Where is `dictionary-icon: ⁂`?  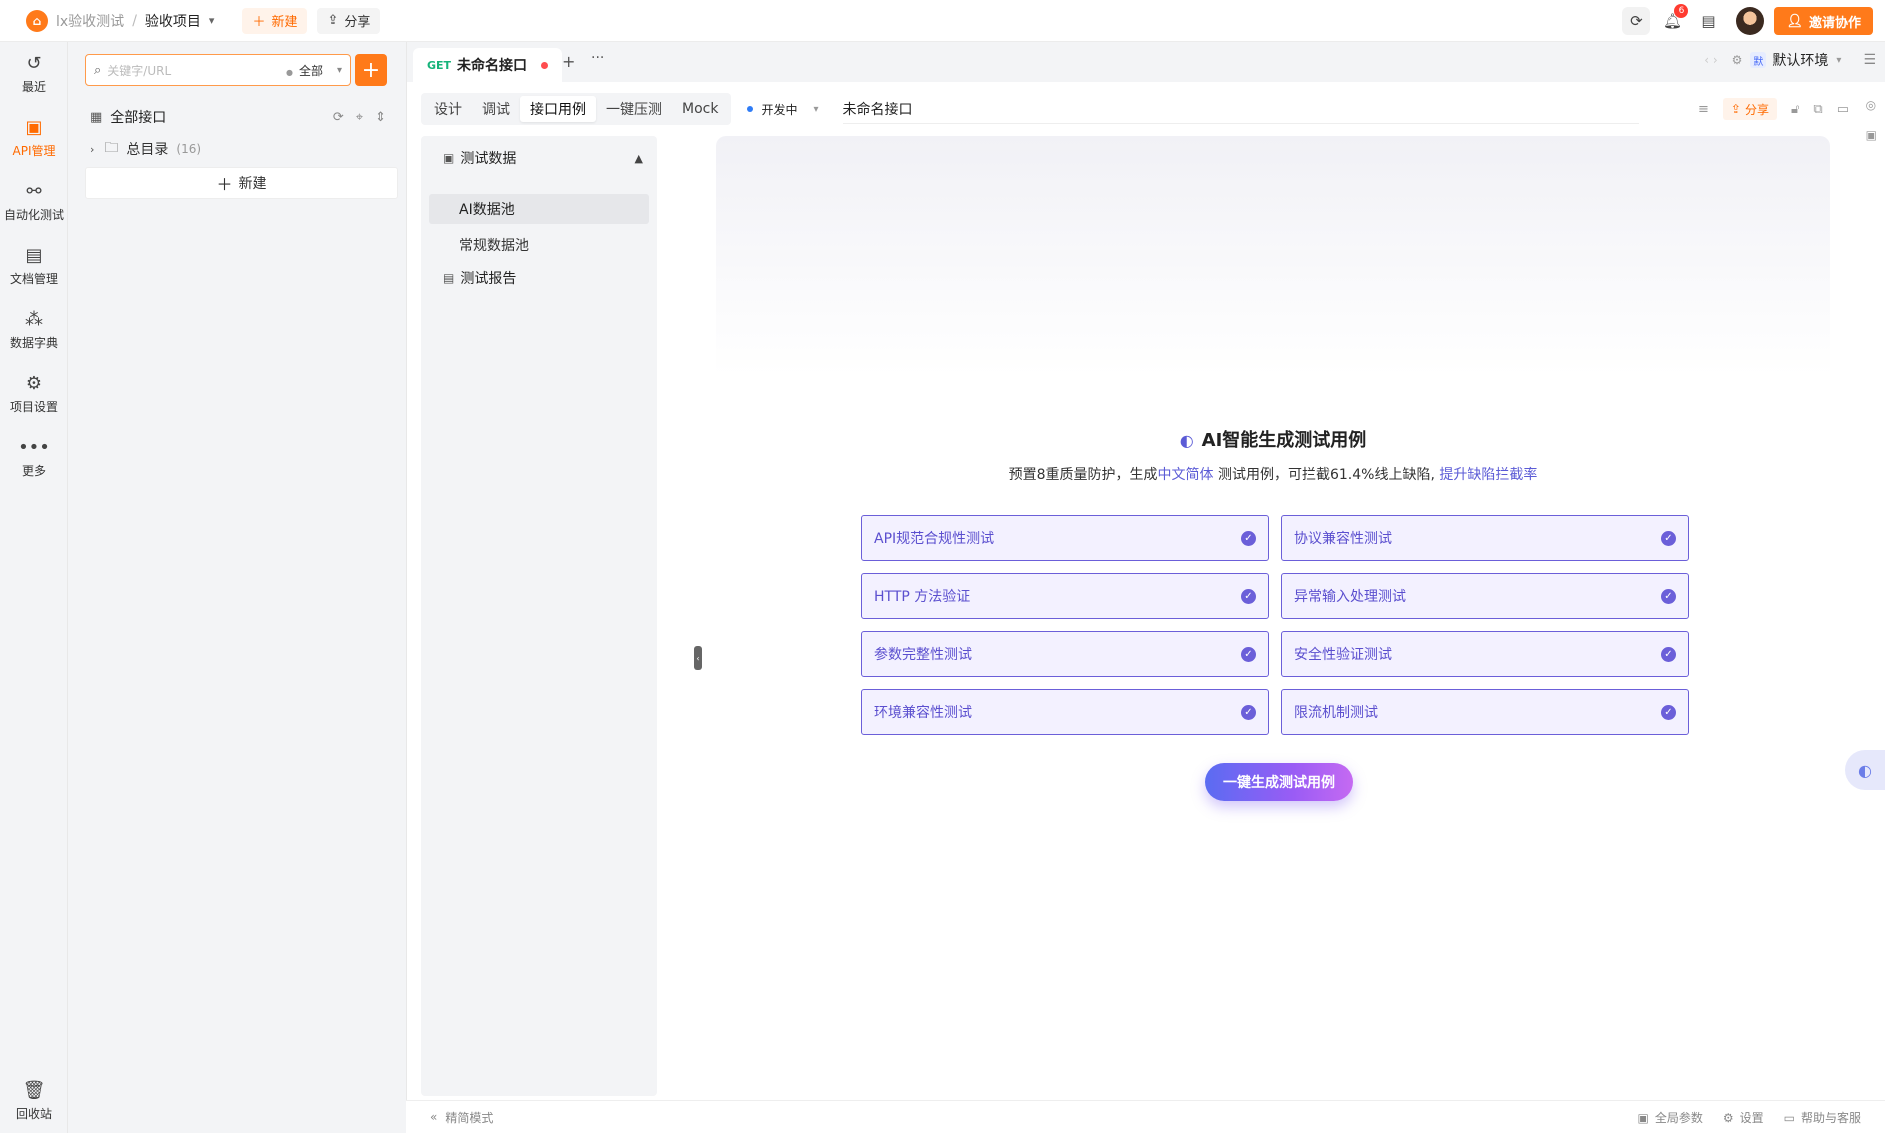
dictionary-icon: ⁂ is located at coordinates (34, 319).